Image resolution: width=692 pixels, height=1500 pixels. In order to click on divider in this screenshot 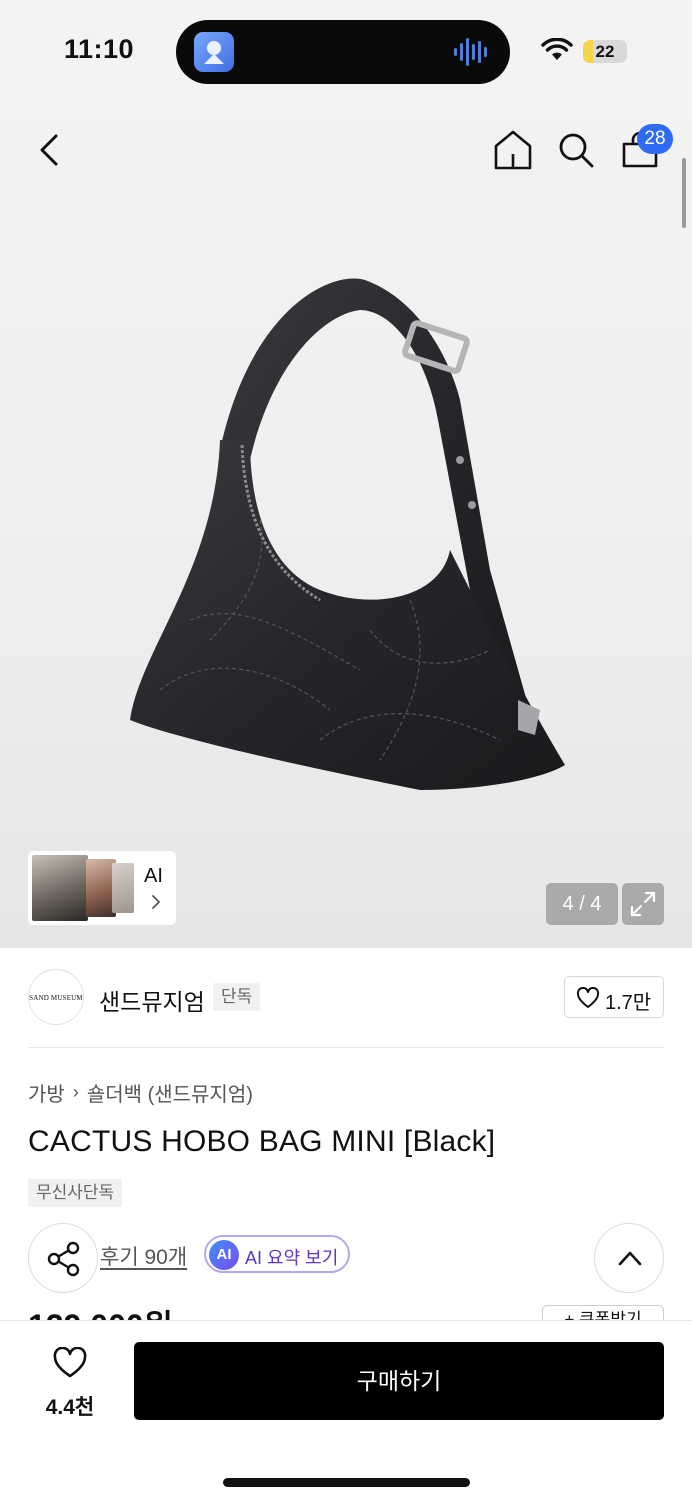, I will do `click(346, 1047)`.